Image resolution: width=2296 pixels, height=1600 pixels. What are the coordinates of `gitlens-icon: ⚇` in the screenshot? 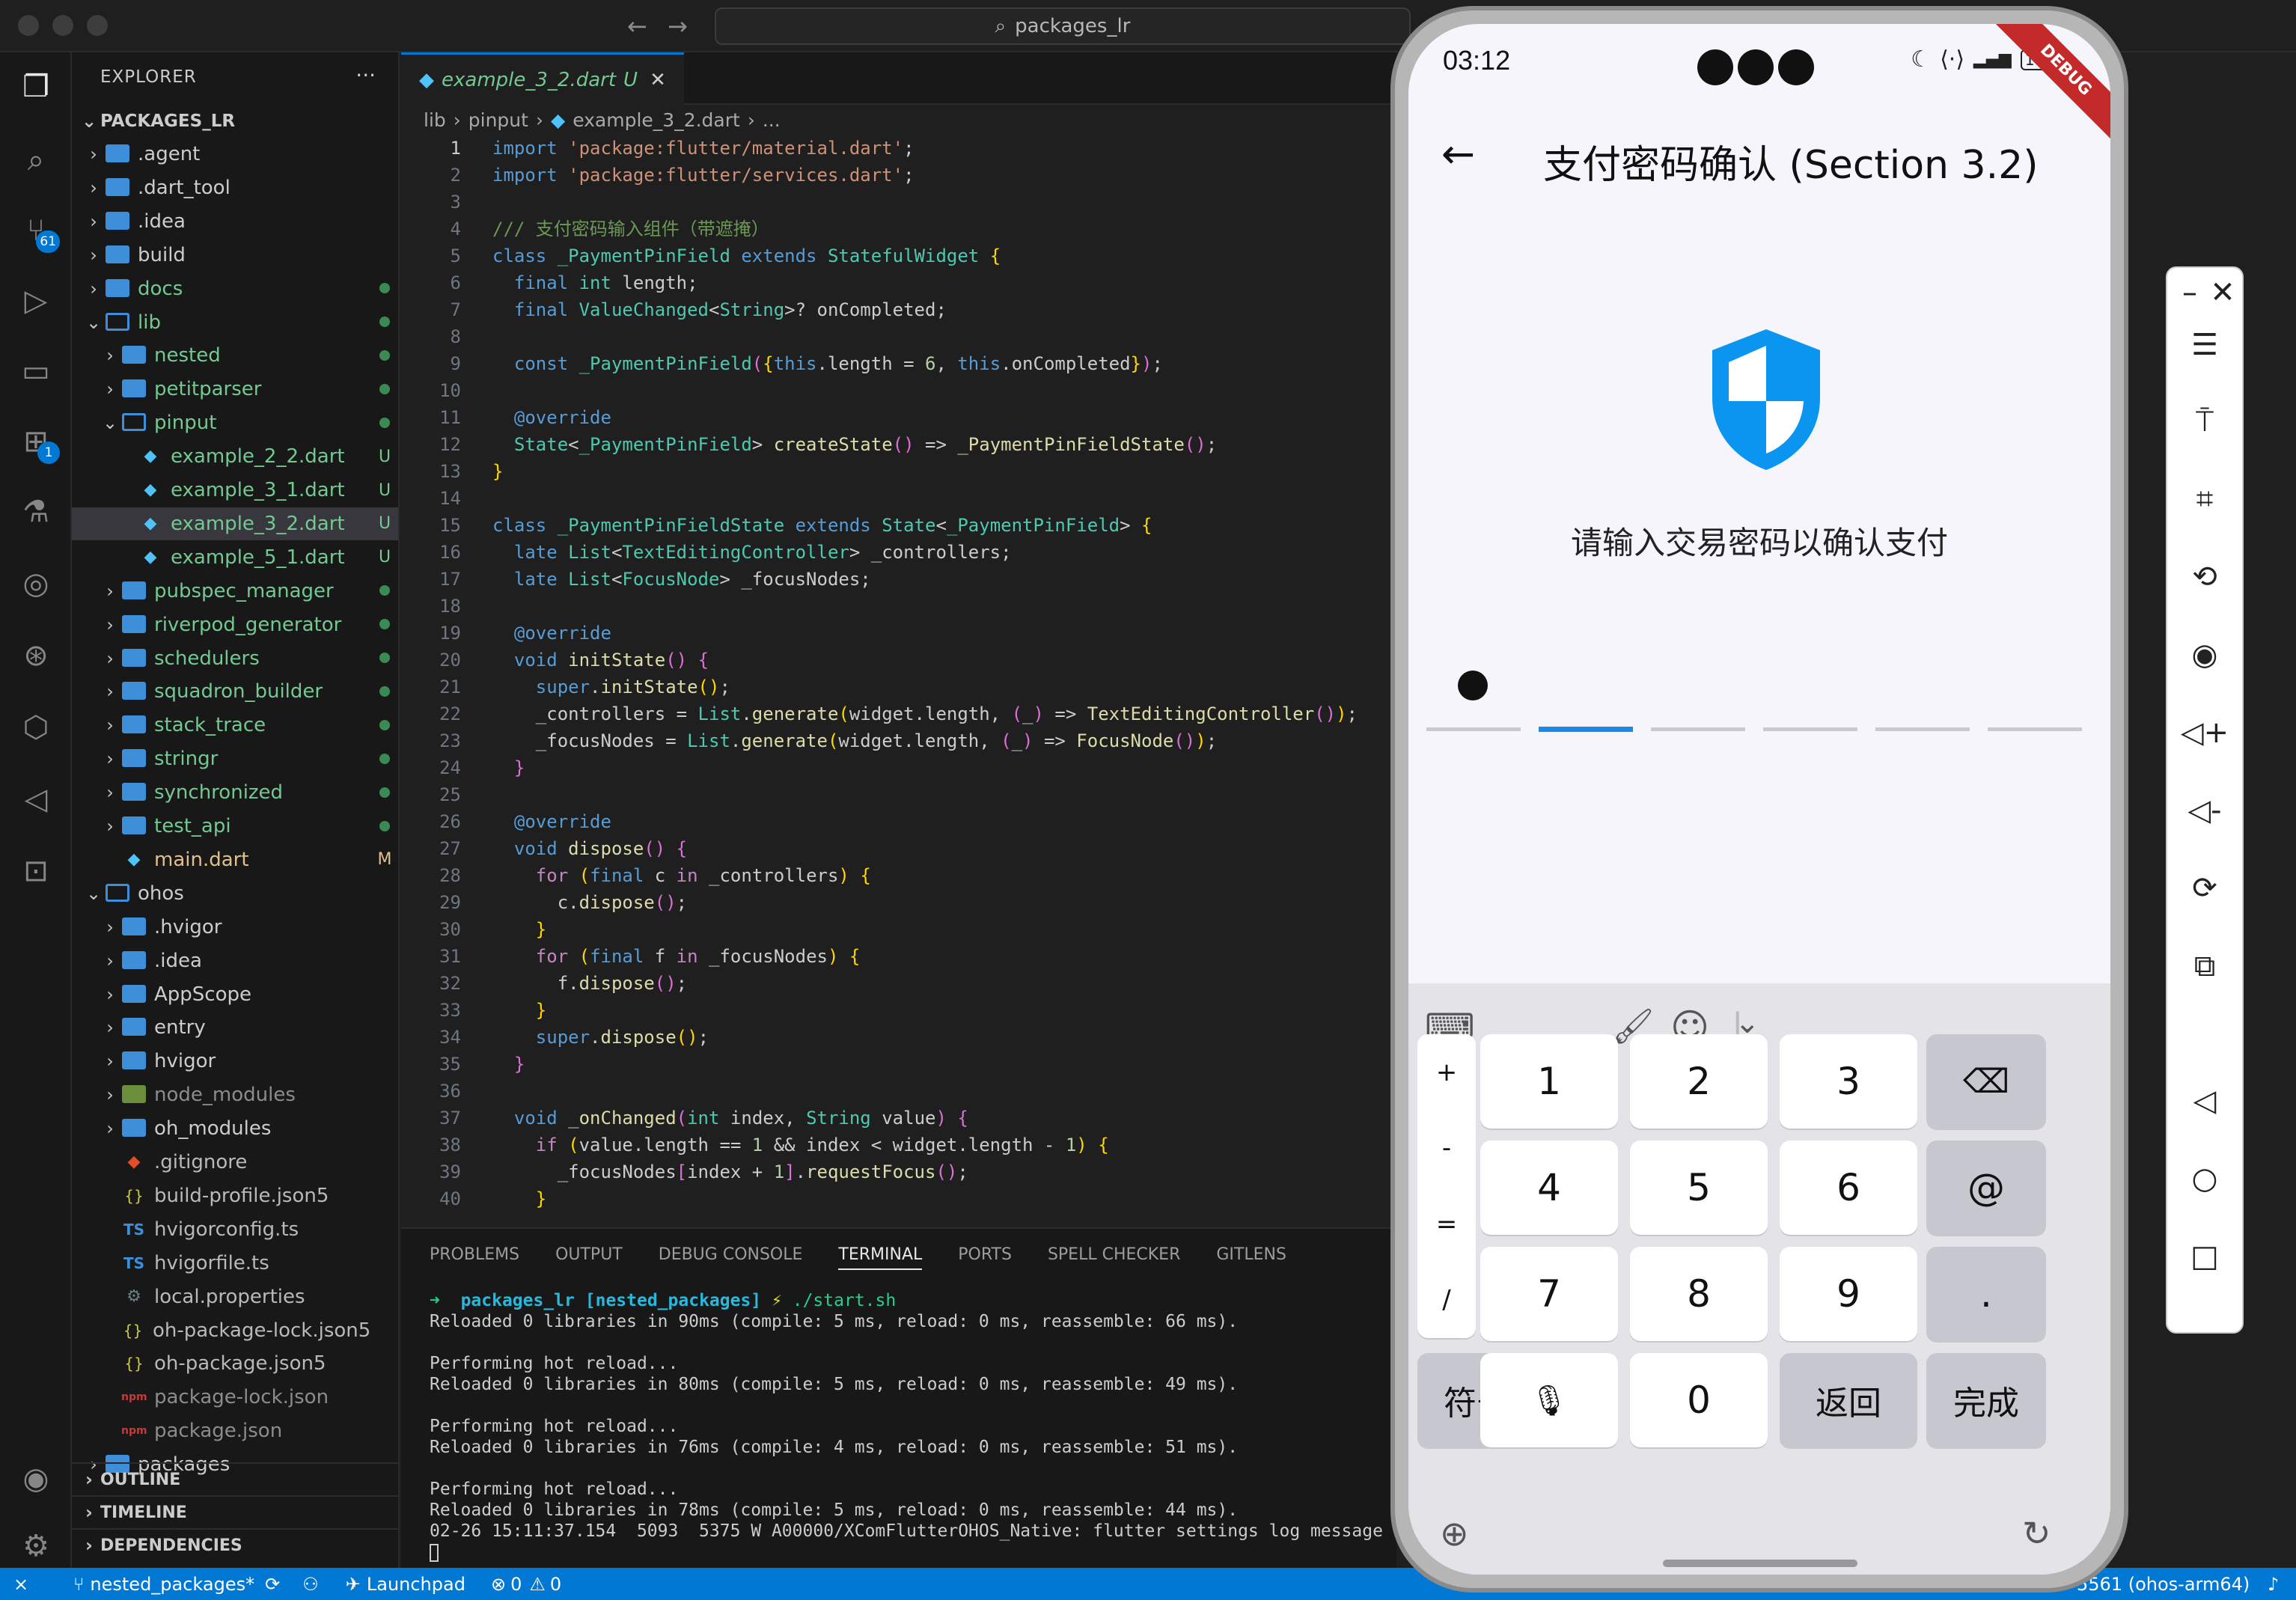 It's located at (310, 1584).